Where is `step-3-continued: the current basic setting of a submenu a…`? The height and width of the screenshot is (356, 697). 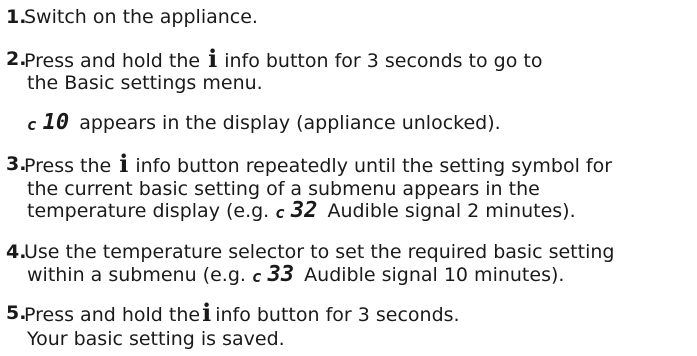 step-3-continued: the current basic setting of a submenu a… is located at coordinates (283, 189).